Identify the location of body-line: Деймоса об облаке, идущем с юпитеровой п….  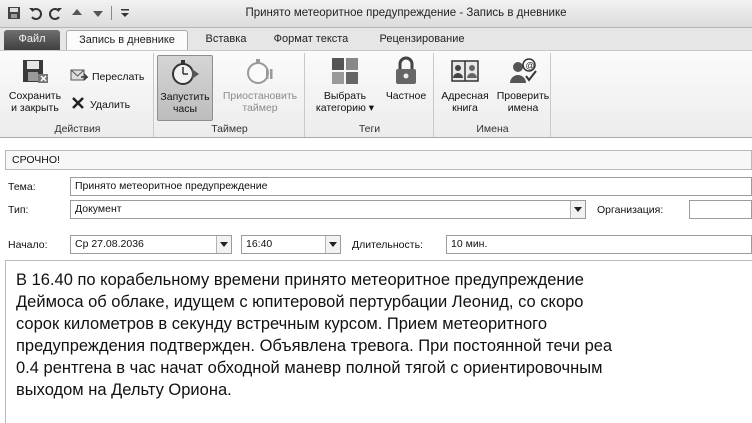
(300, 302).